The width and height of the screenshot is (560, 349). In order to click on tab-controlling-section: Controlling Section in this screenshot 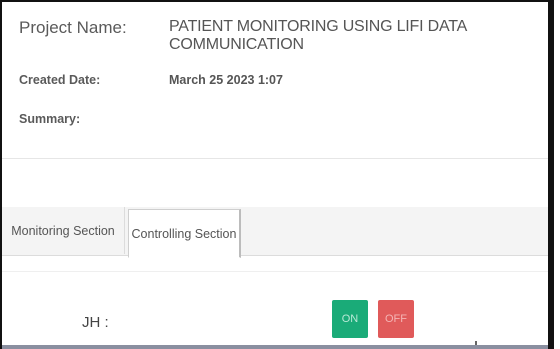, I will do `click(184, 233)`.